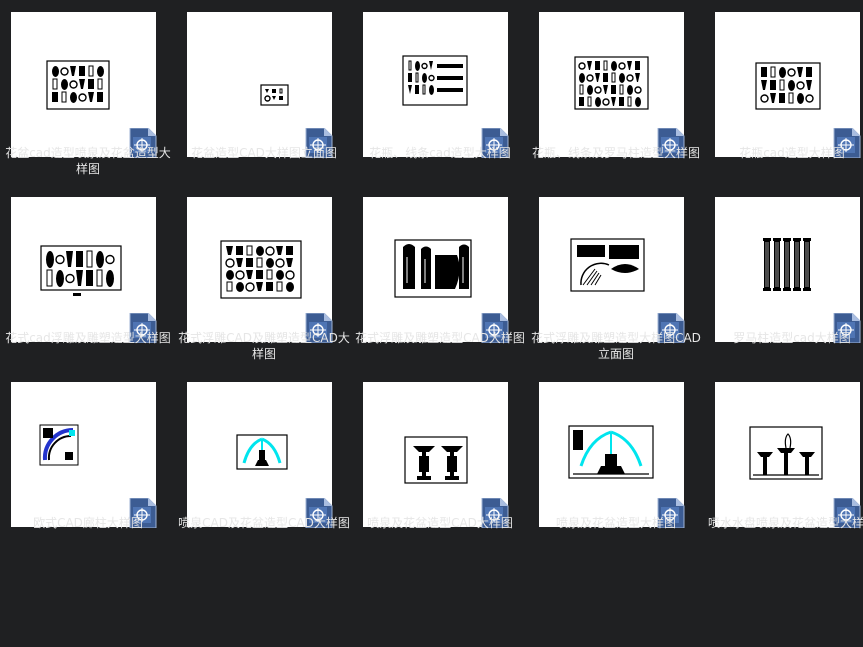 This screenshot has height=647, width=863. Describe the element at coordinates (440, 338) in the screenshot. I see `file-name-label: 花式浮雕及雕塑造型CAD大样图` at that location.